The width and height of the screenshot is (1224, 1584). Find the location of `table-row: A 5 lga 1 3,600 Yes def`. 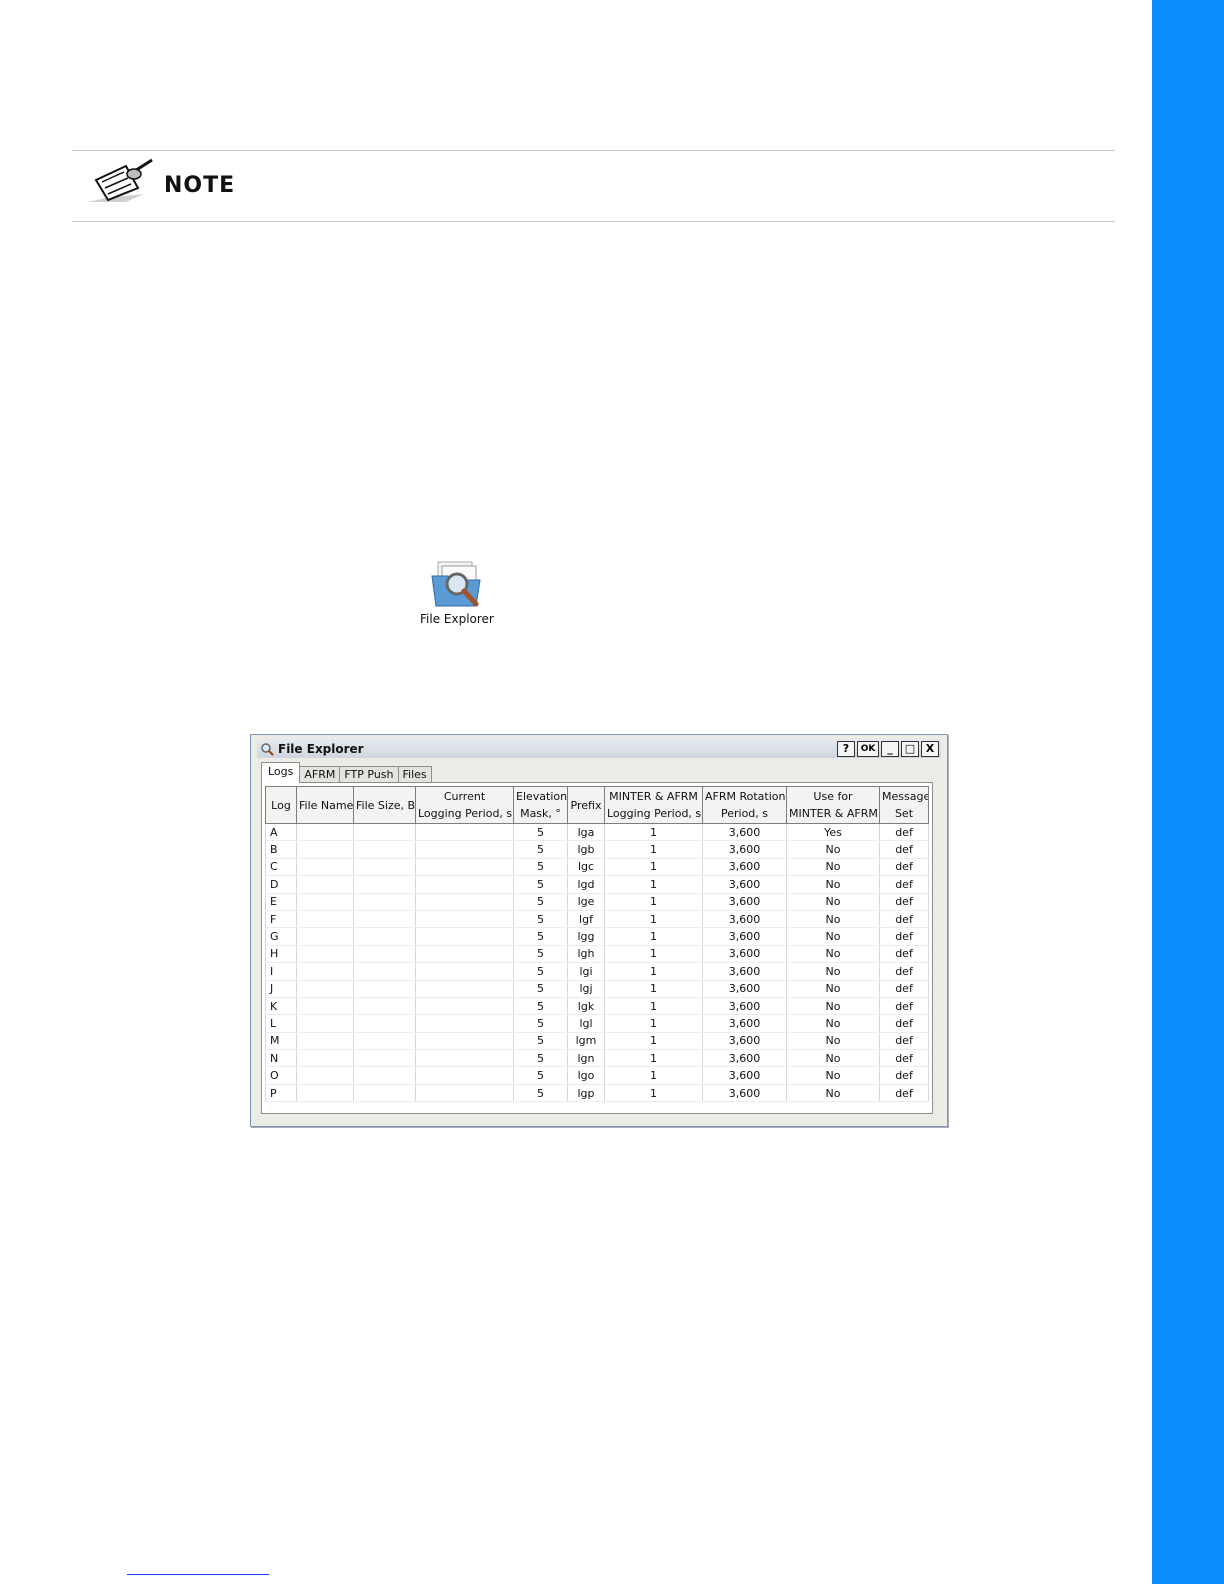

table-row: A 5 lga 1 3,600 Yes def is located at coordinates (597, 832).